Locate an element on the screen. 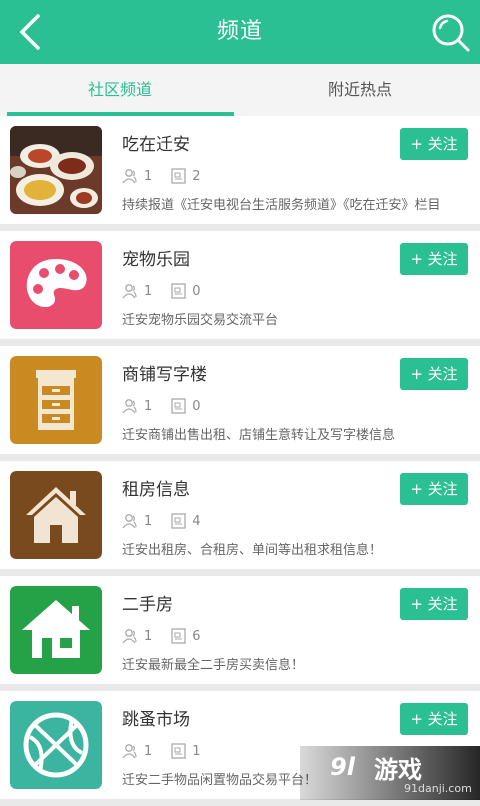 The height and width of the screenshot is (806, 480). channel-name: 跳蚤市场 is located at coordinates (156, 720).